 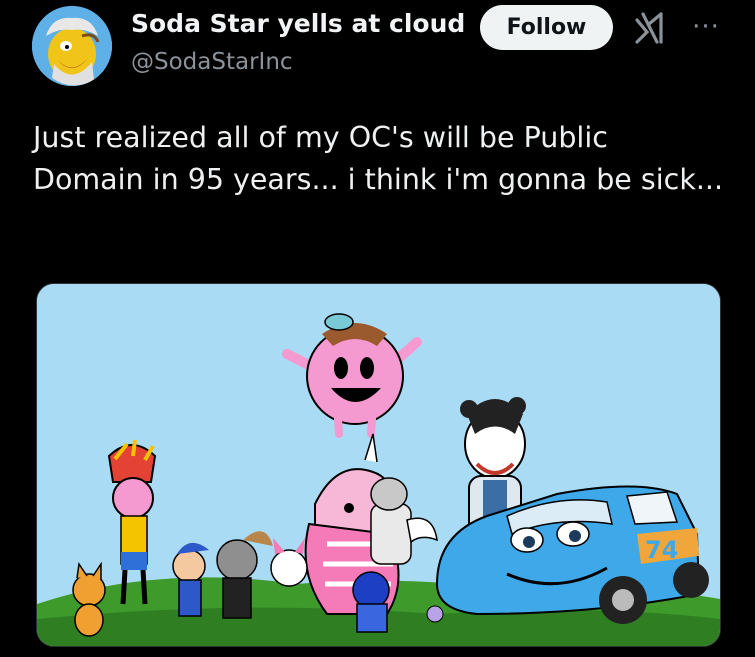 I want to click on follow-button: Follow, so click(x=546, y=27).